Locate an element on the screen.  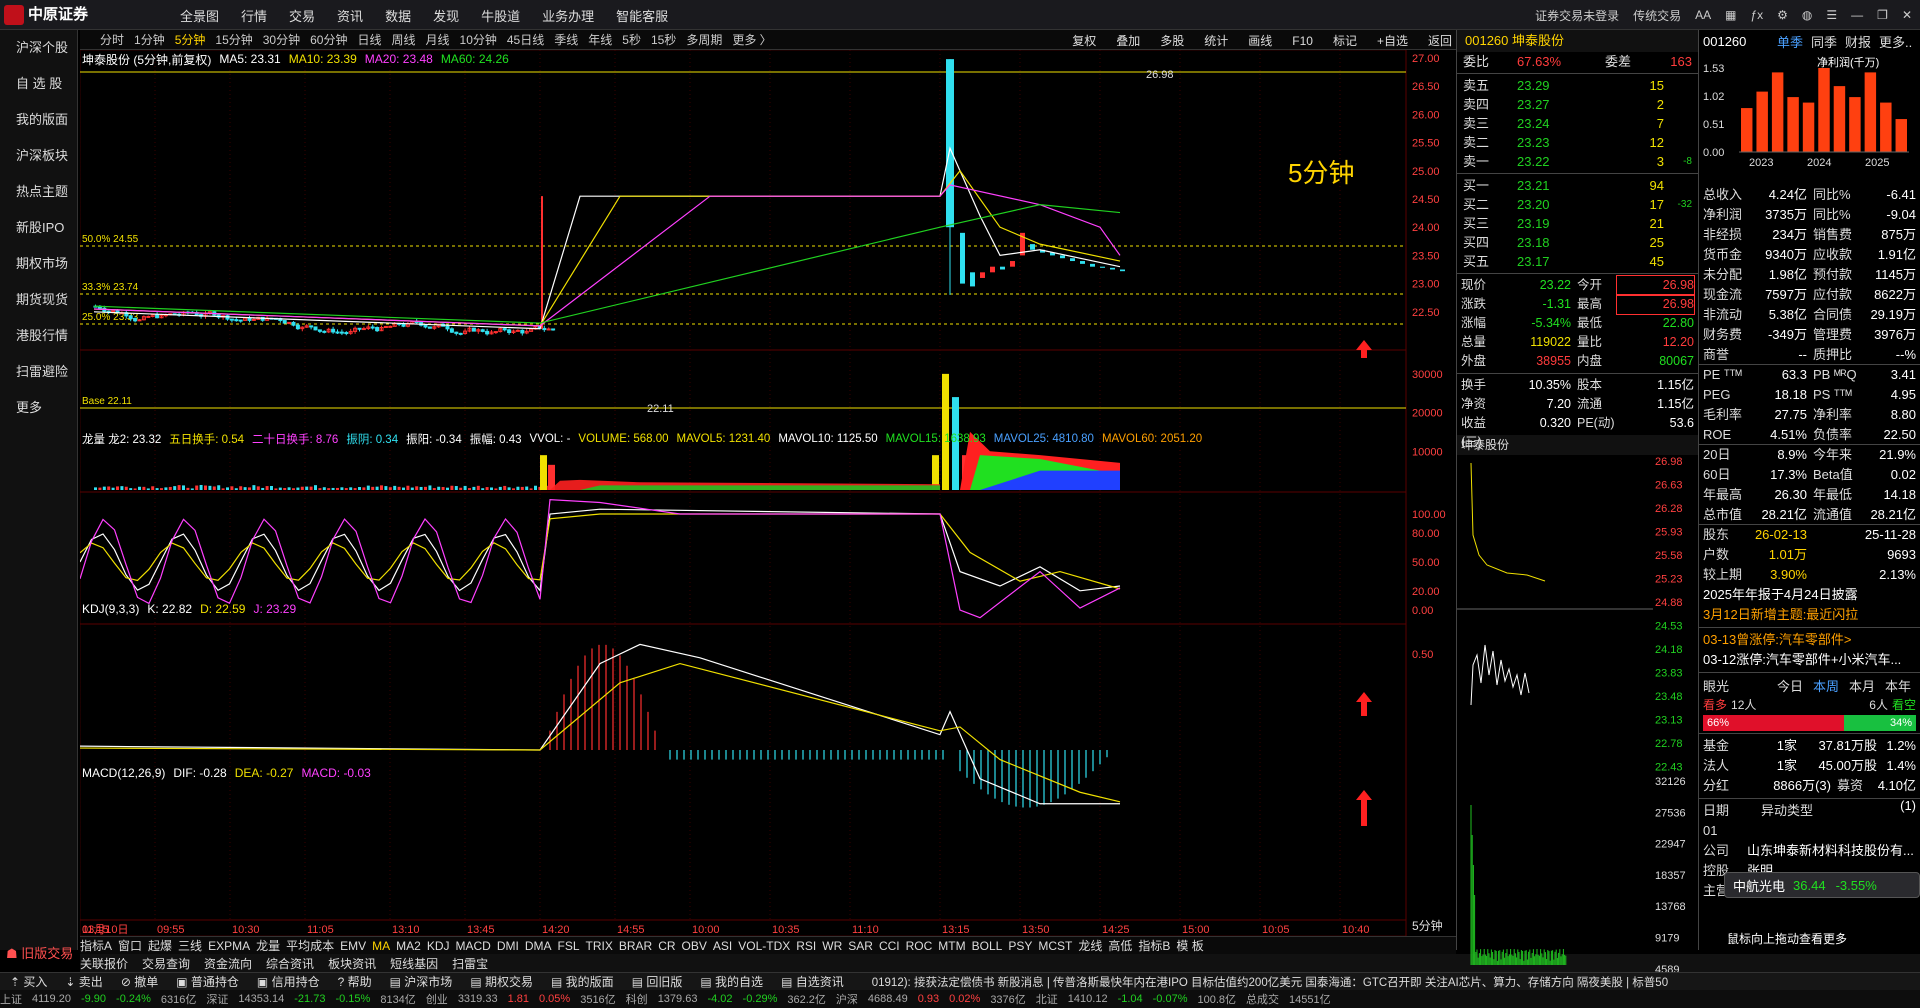
tool-draw: 画线 is located at coordinates (1260, 40).